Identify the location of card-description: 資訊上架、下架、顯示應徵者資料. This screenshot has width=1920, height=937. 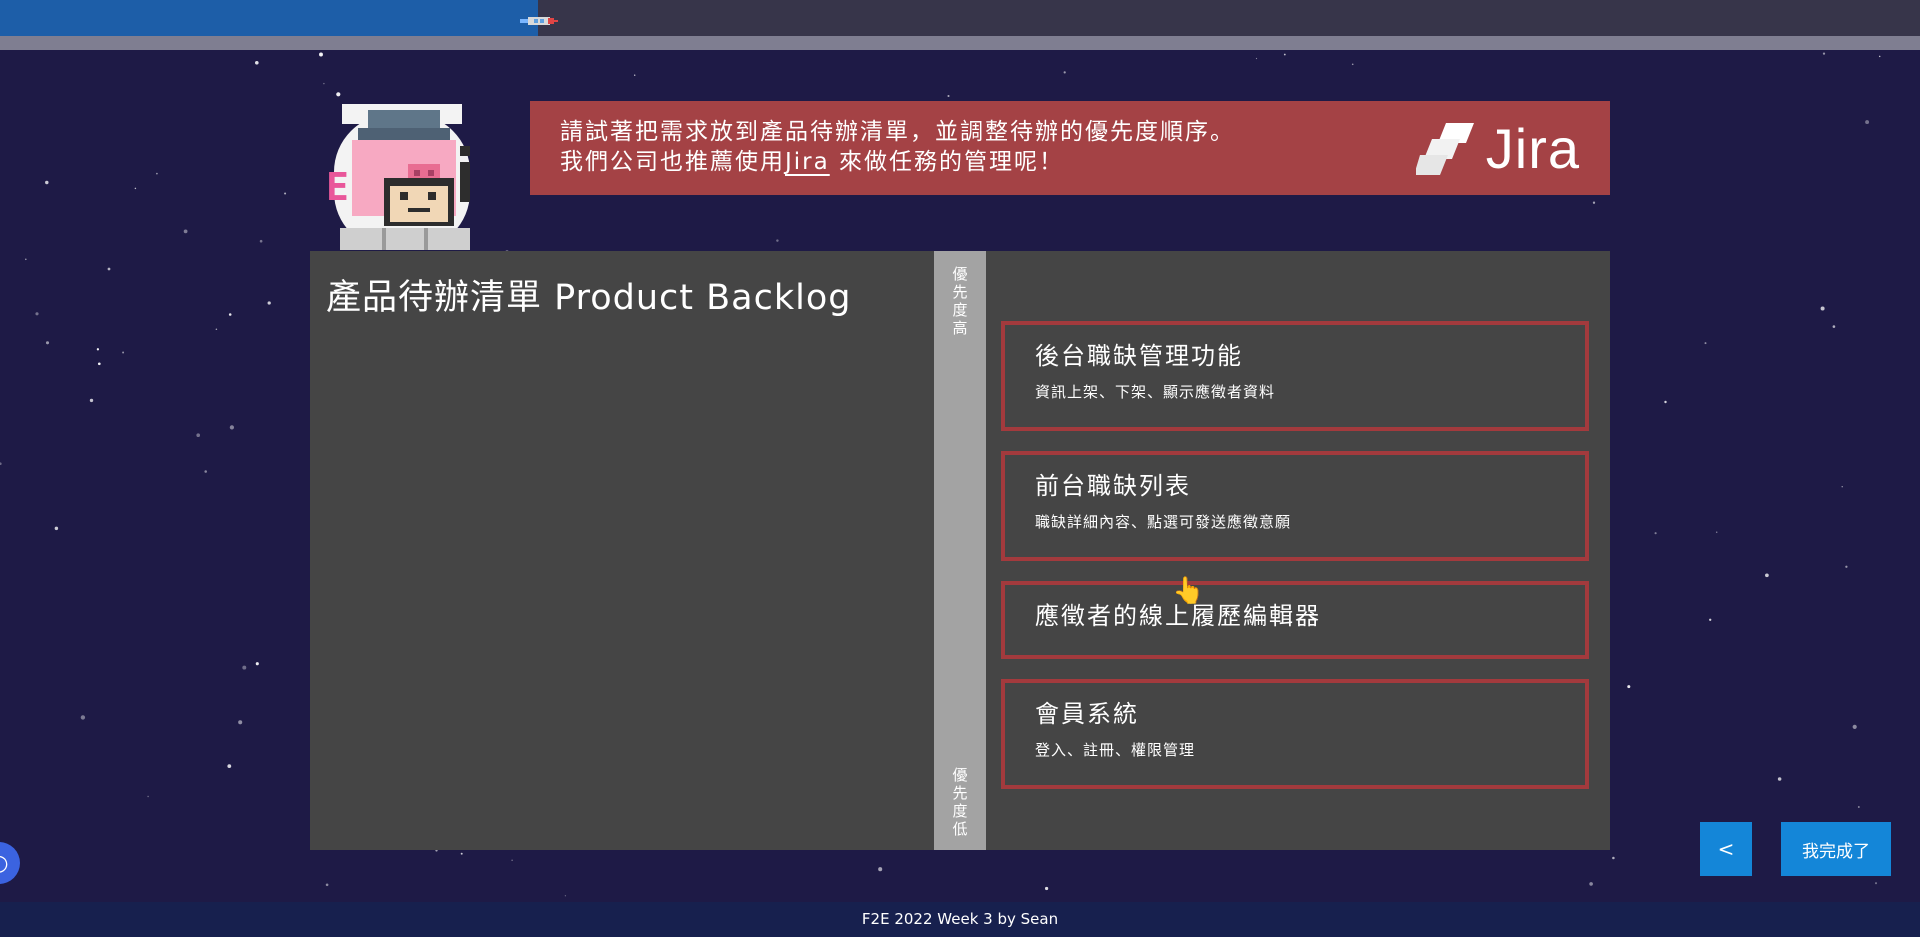
(1155, 392).